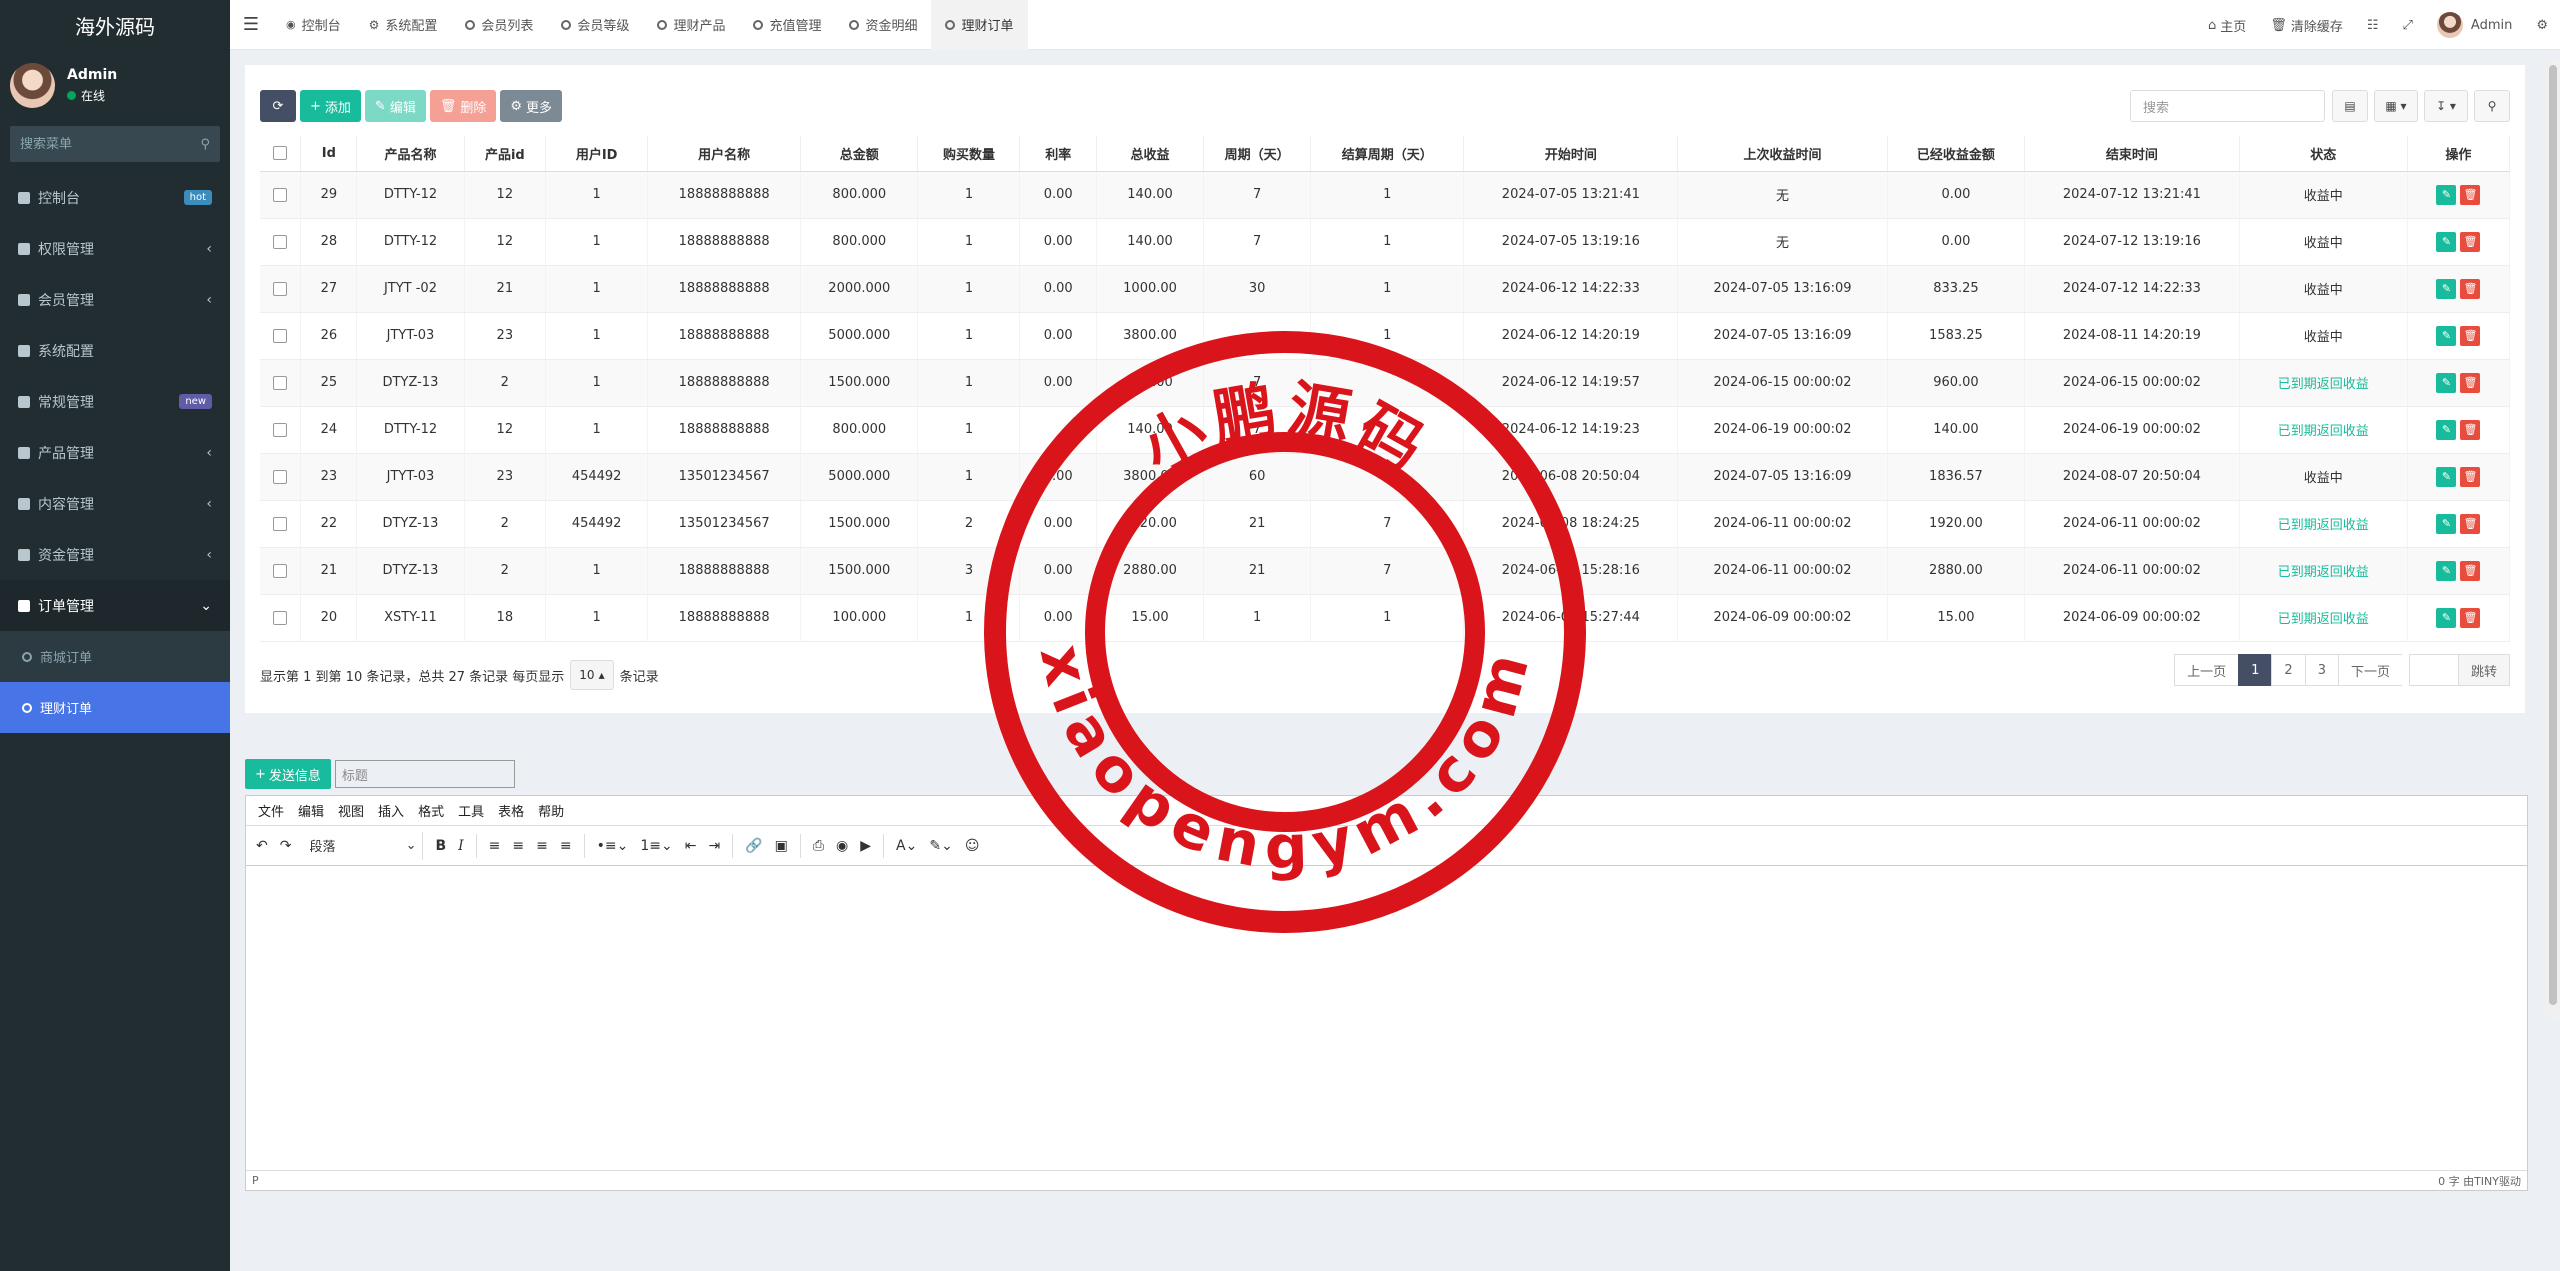  Describe the element at coordinates (115, 656) in the screenshot. I see `sidebar-subitem-mall-orders: 商城订单` at that location.